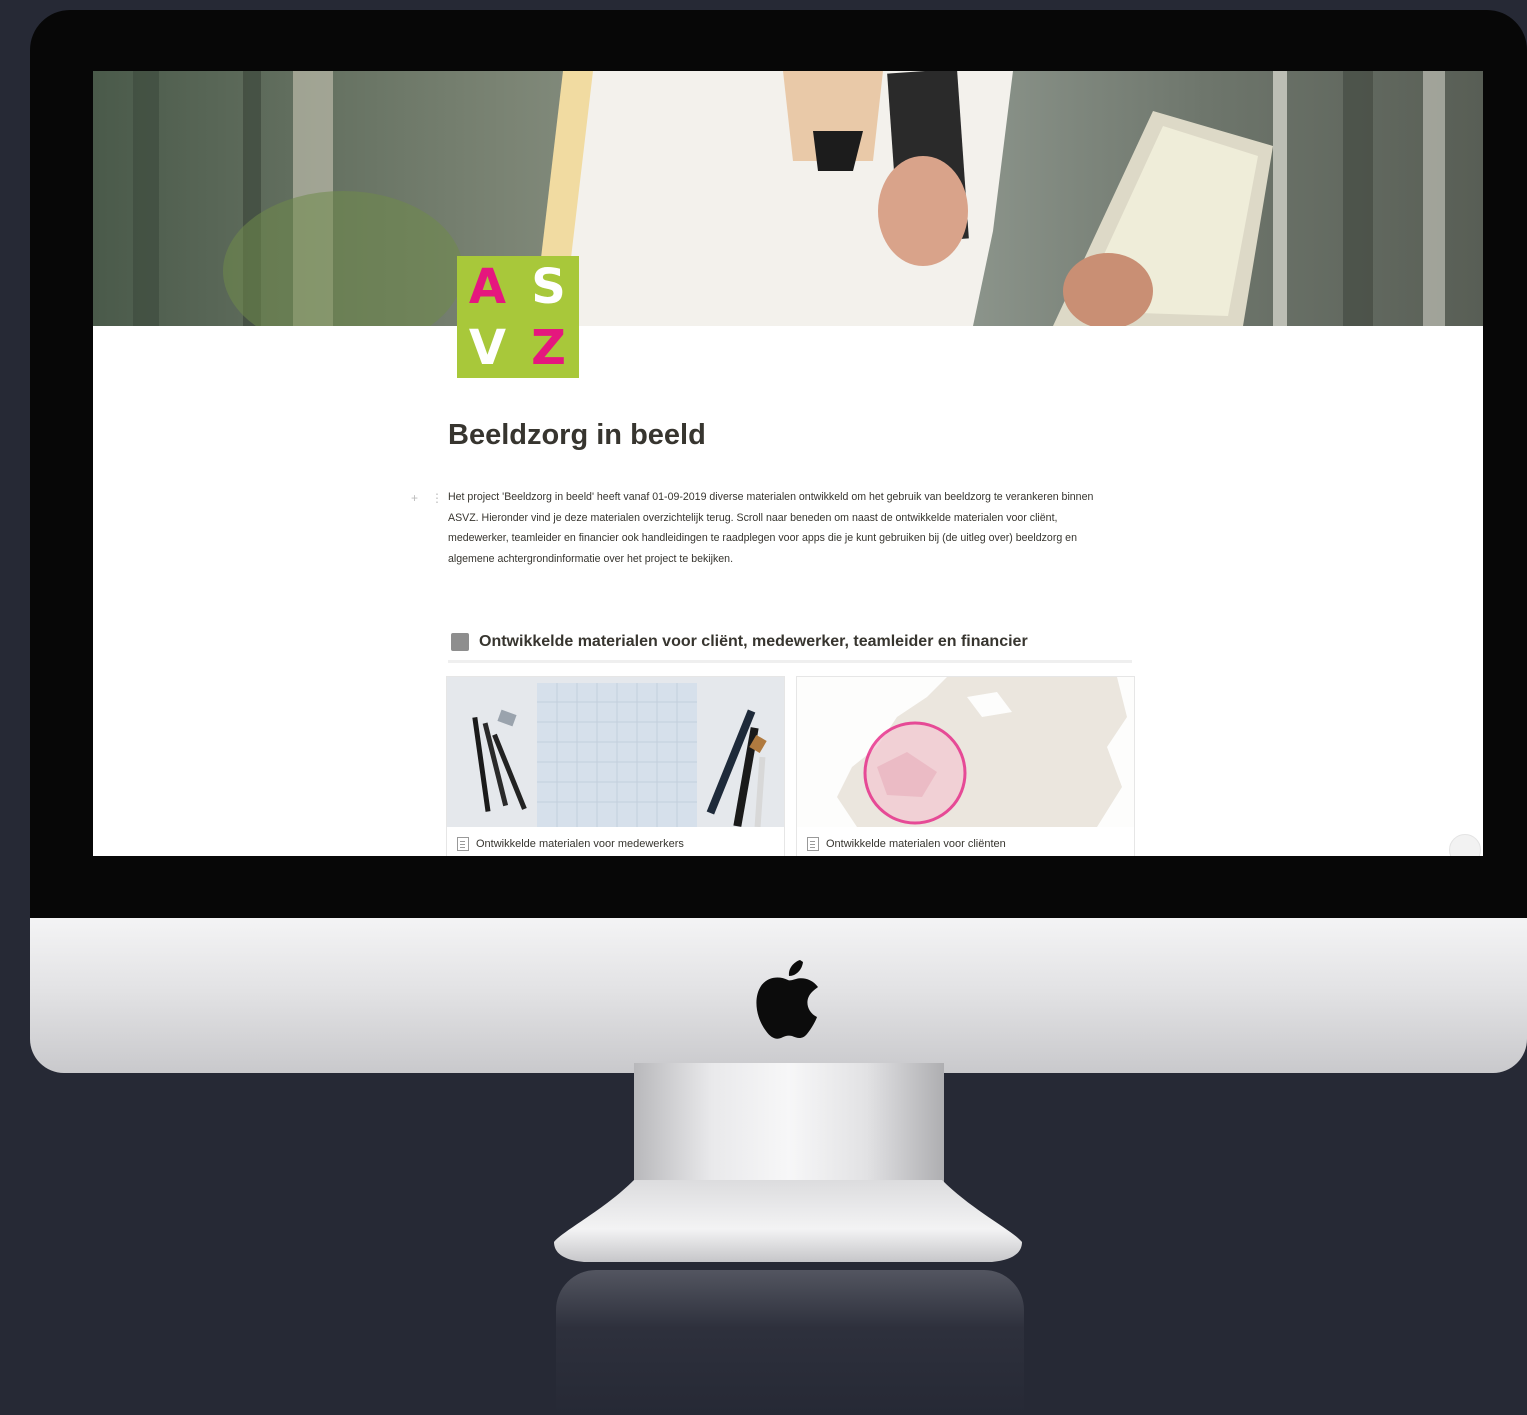  I want to click on page-logo: A S V Z, so click(518, 317).